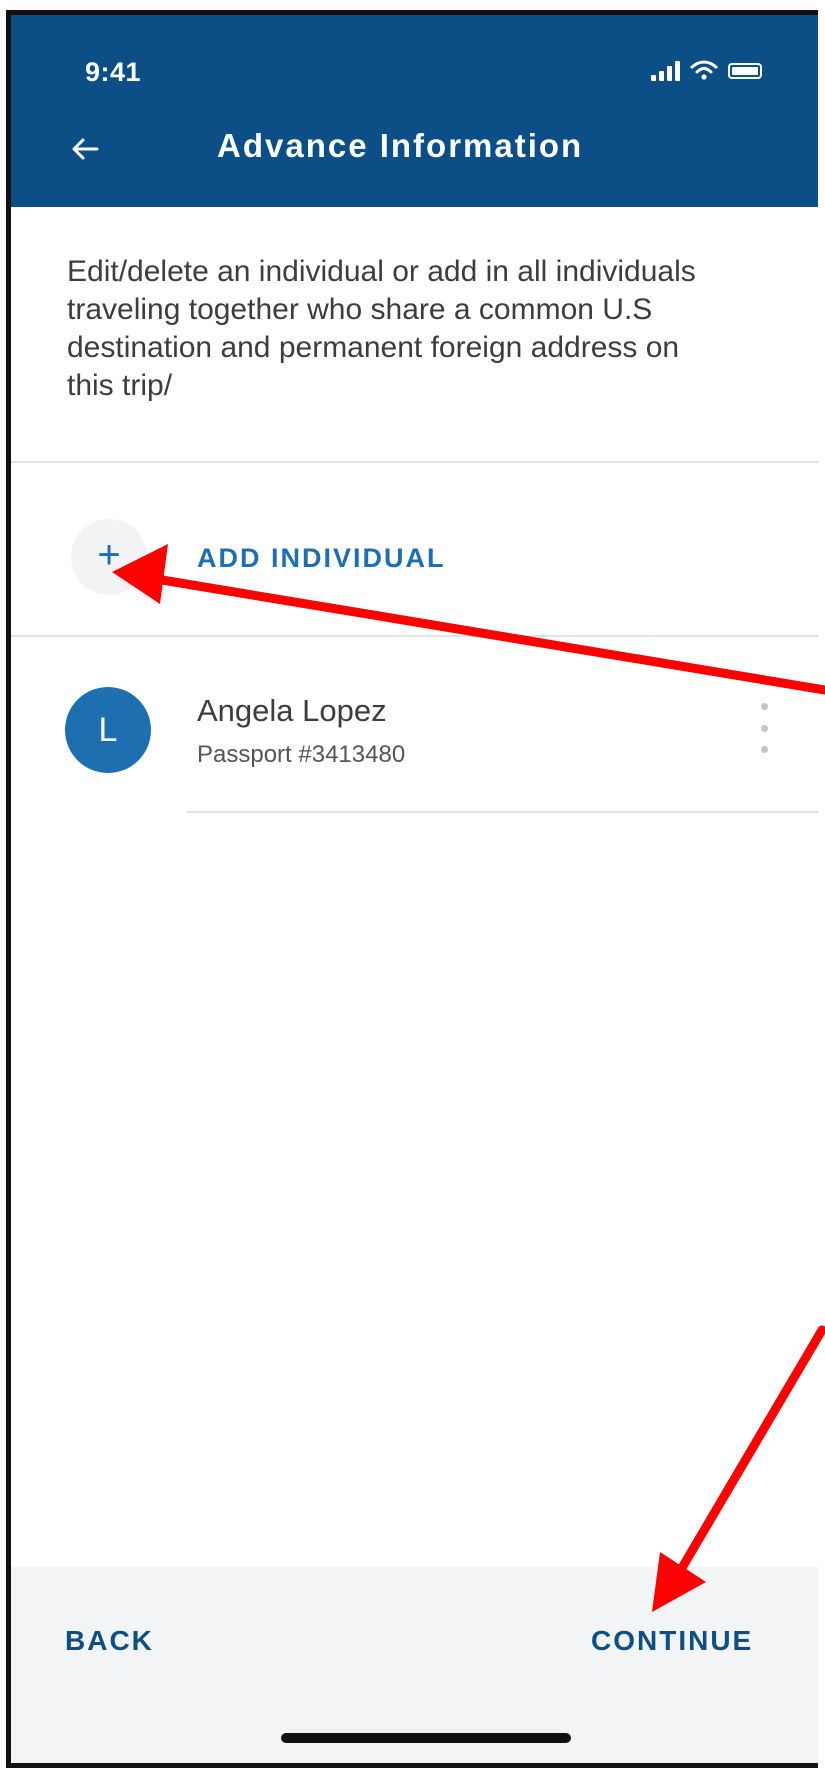 The width and height of the screenshot is (825, 1775). Describe the element at coordinates (85, 149) in the screenshot. I see `arrow-left-icon` at that location.